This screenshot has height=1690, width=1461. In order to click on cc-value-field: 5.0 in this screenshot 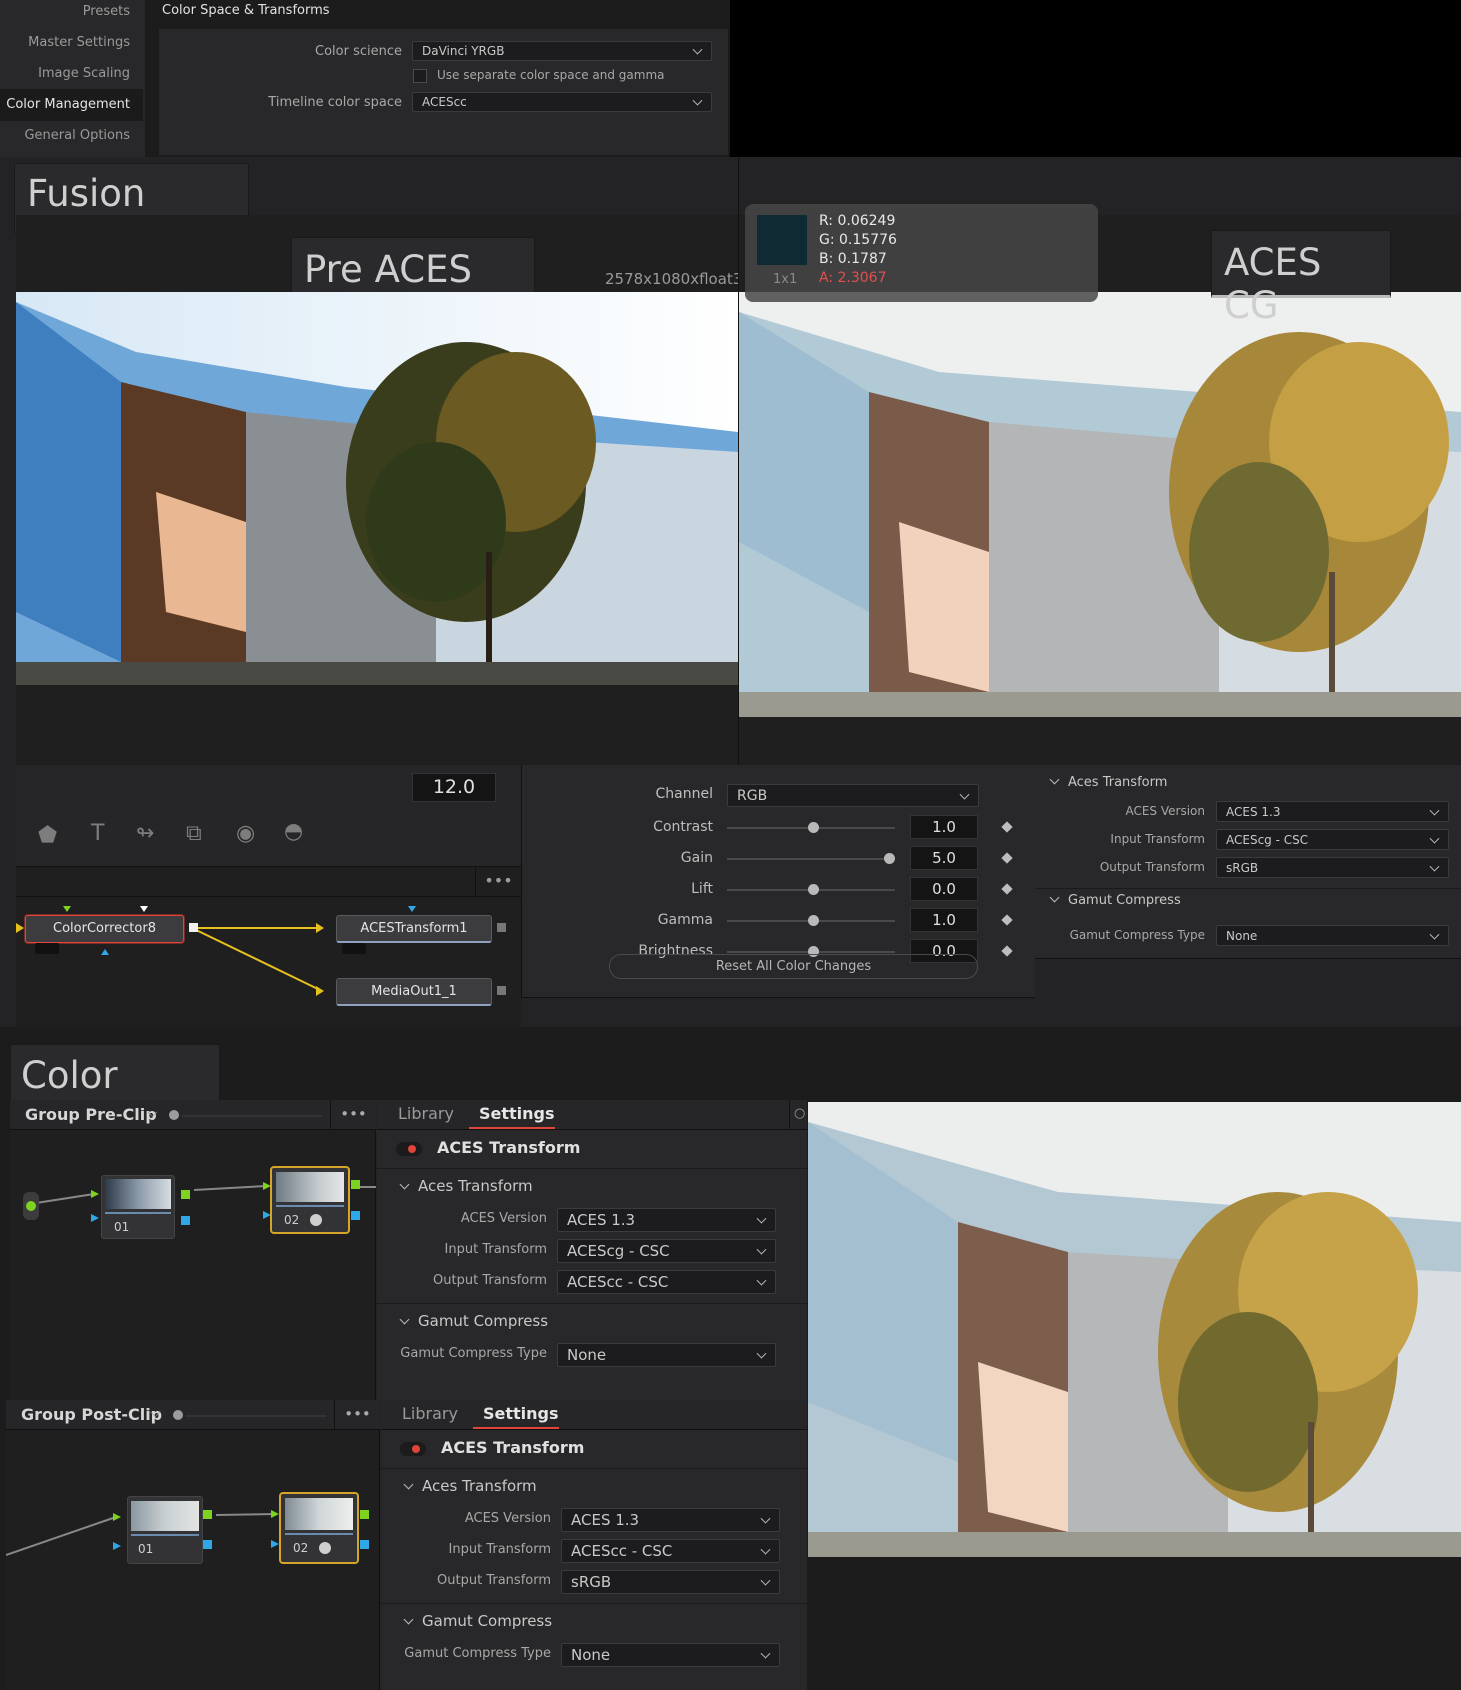, I will do `click(944, 858)`.